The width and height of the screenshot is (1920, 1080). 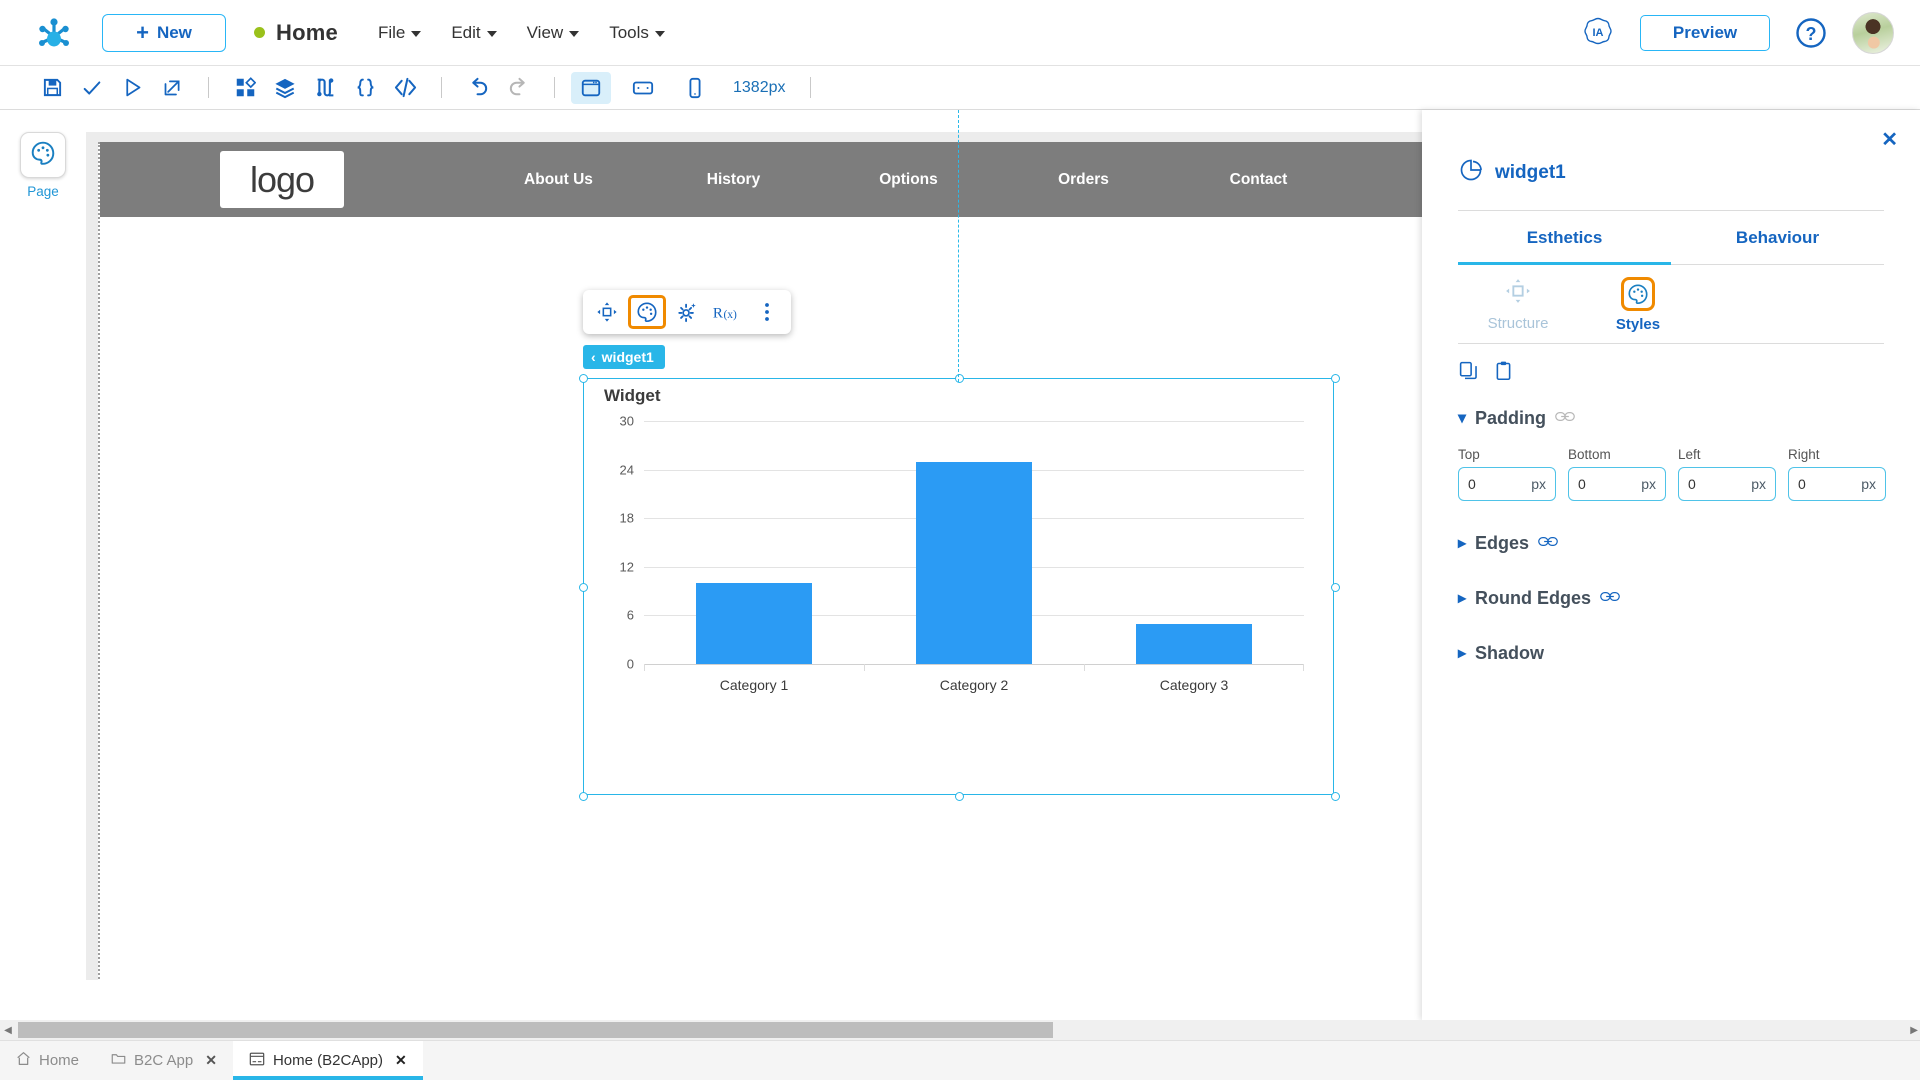 What do you see at coordinates (1873, 32) in the screenshot?
I see `avatar` at bounding box center [1873, 32].